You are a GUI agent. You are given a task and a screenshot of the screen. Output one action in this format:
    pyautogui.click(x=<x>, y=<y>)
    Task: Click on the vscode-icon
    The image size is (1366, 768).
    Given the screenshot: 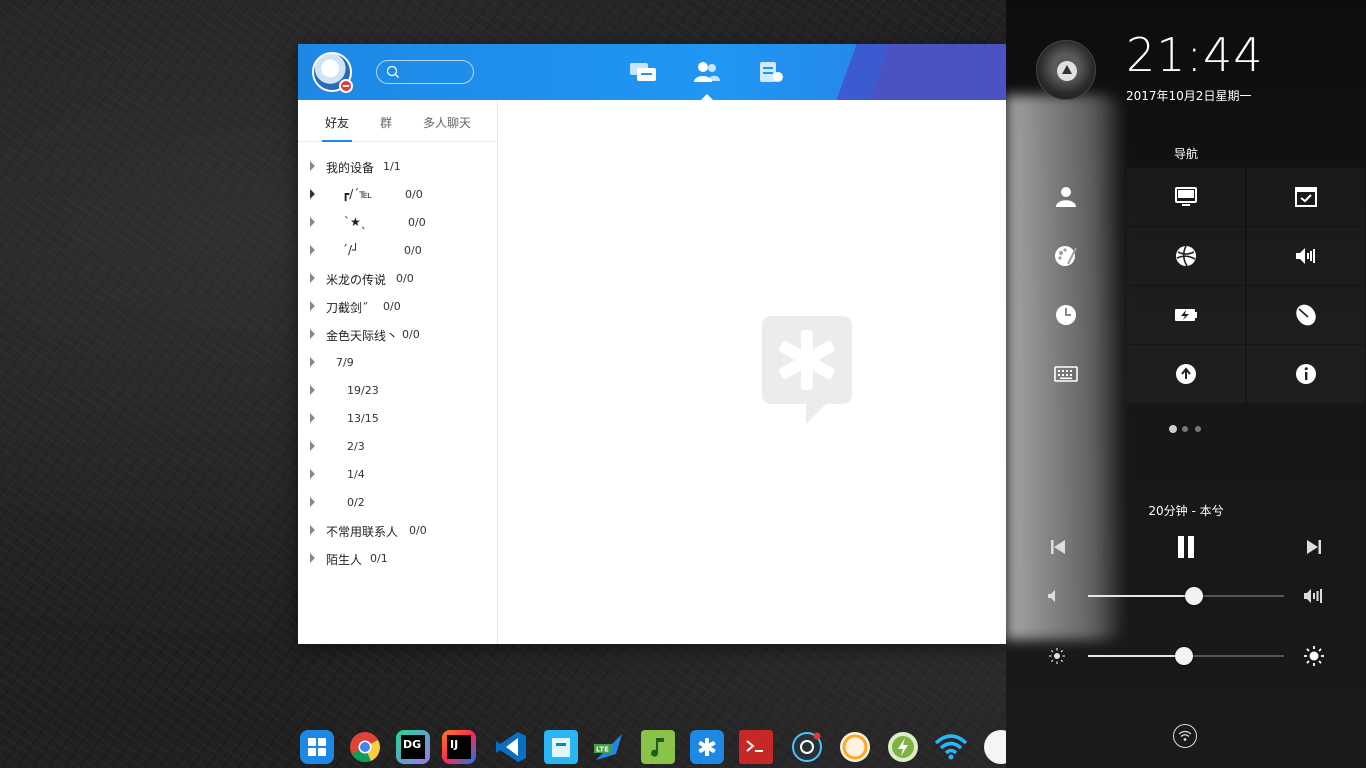 What is the action you would take?
    pyautogui.click(x=511, y=747)
    